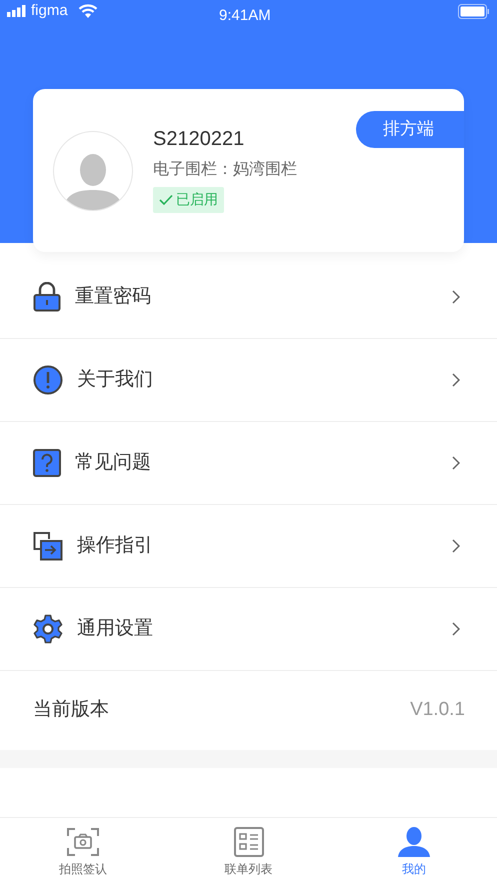 The height and width of the screenshot is (883, 497). I want to click on tab: 联单列表, so click(249, 850).